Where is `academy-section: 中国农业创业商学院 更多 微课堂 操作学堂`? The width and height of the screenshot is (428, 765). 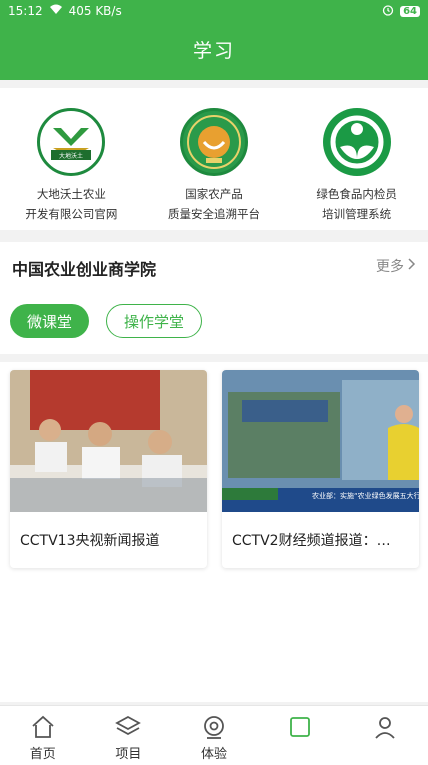 academy-section: 中国农业创业商学院 更多 微课堂 操作学堂 is located at coordinates (214, 298).